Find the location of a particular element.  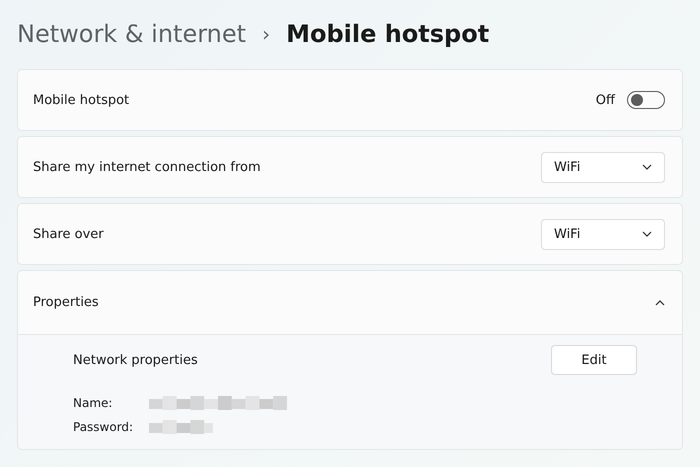

blurred-value-drawing is located at coordinates (181, 427).